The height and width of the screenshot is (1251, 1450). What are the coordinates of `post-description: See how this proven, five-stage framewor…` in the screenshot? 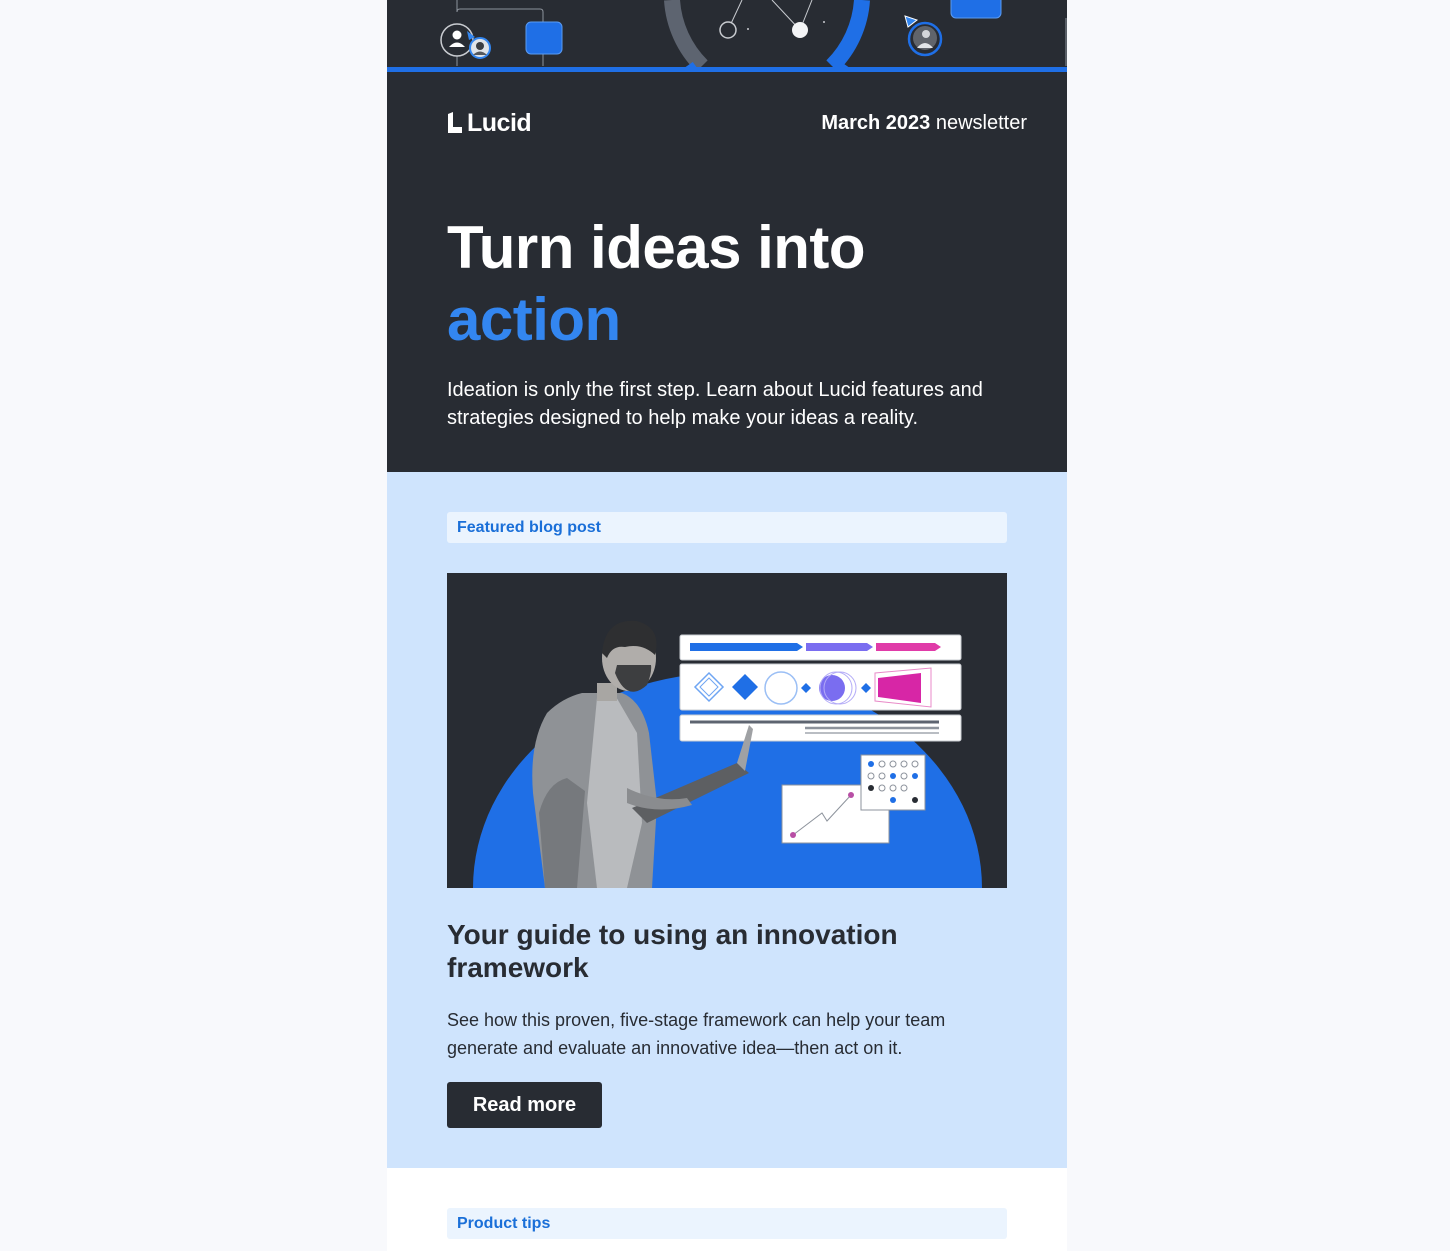 It's located at (696, 1034).